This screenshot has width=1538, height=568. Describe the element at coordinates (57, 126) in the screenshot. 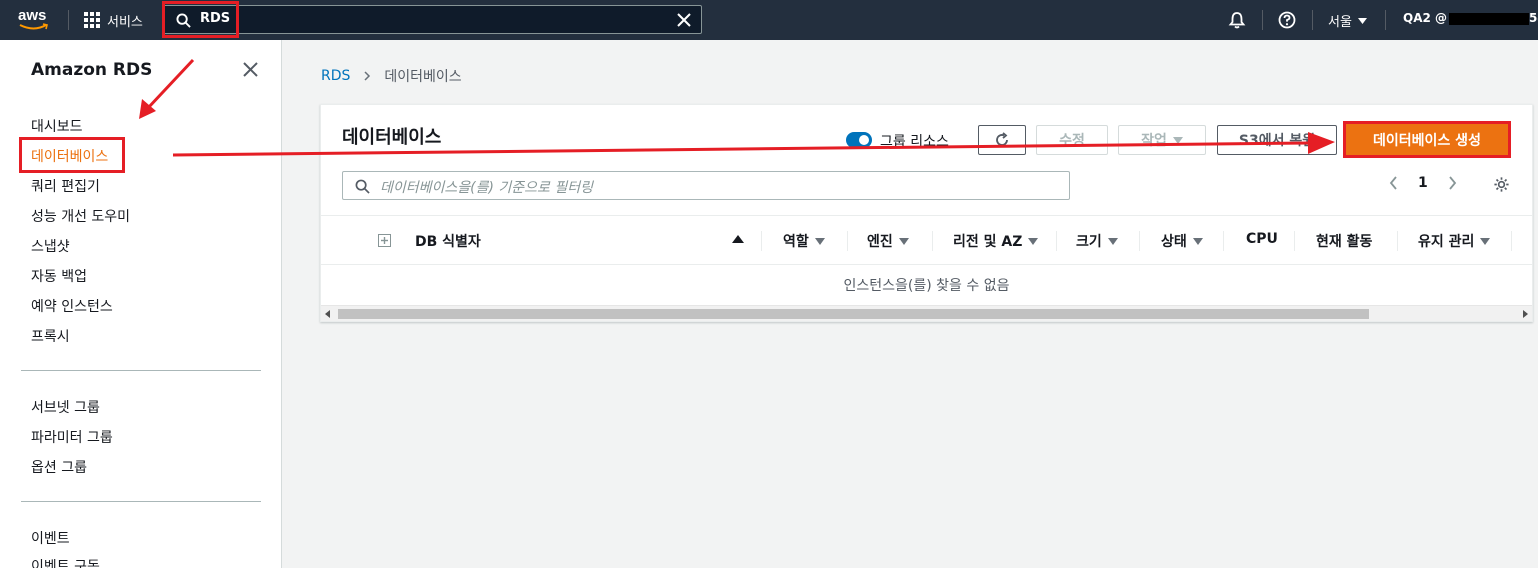

I see `sidebar-item-dashboard: 대시보드` at that location.